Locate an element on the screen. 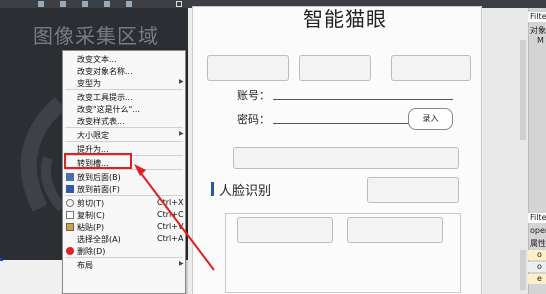 Image resolution: width=546 pixels, height=294 pixels. copy-icon is located at coordinates (70, 215).